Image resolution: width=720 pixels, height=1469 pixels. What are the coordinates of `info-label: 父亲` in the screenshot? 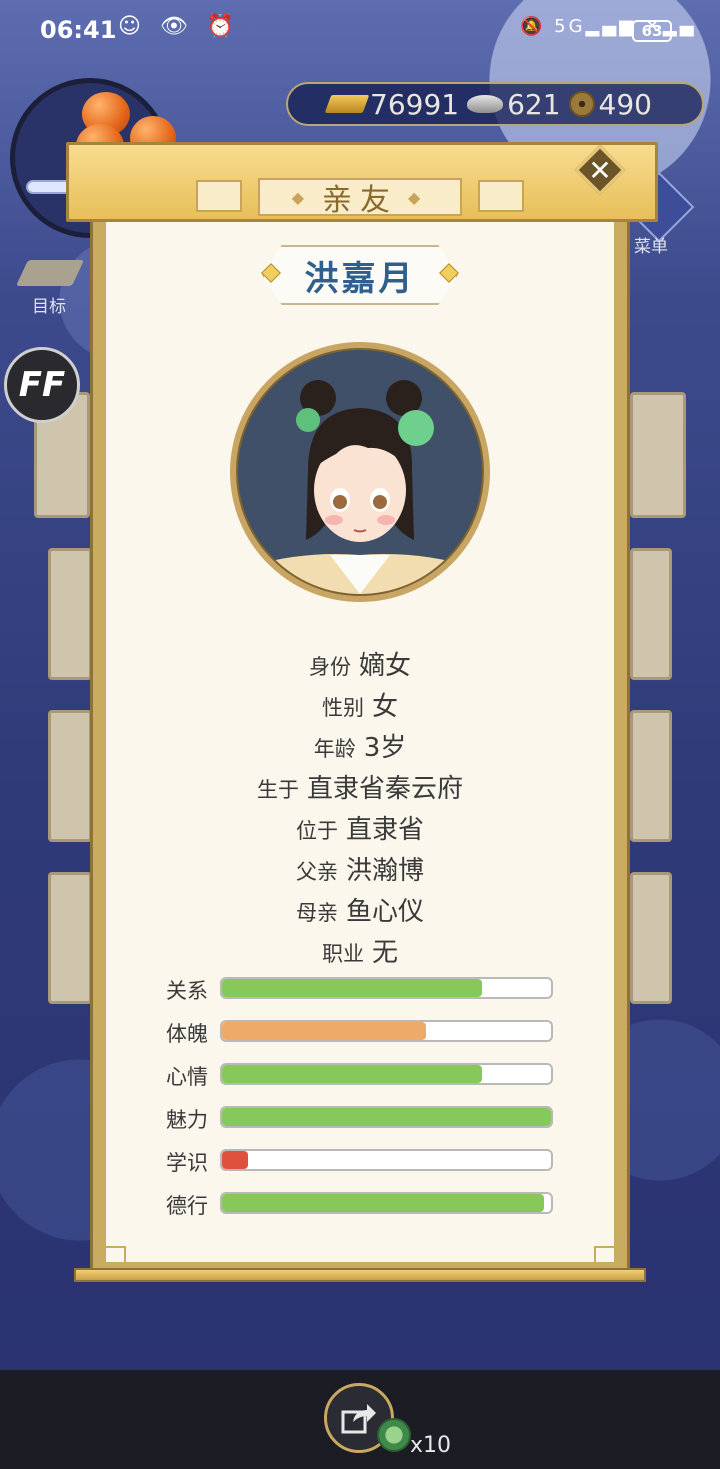 It's located at (316, 872).